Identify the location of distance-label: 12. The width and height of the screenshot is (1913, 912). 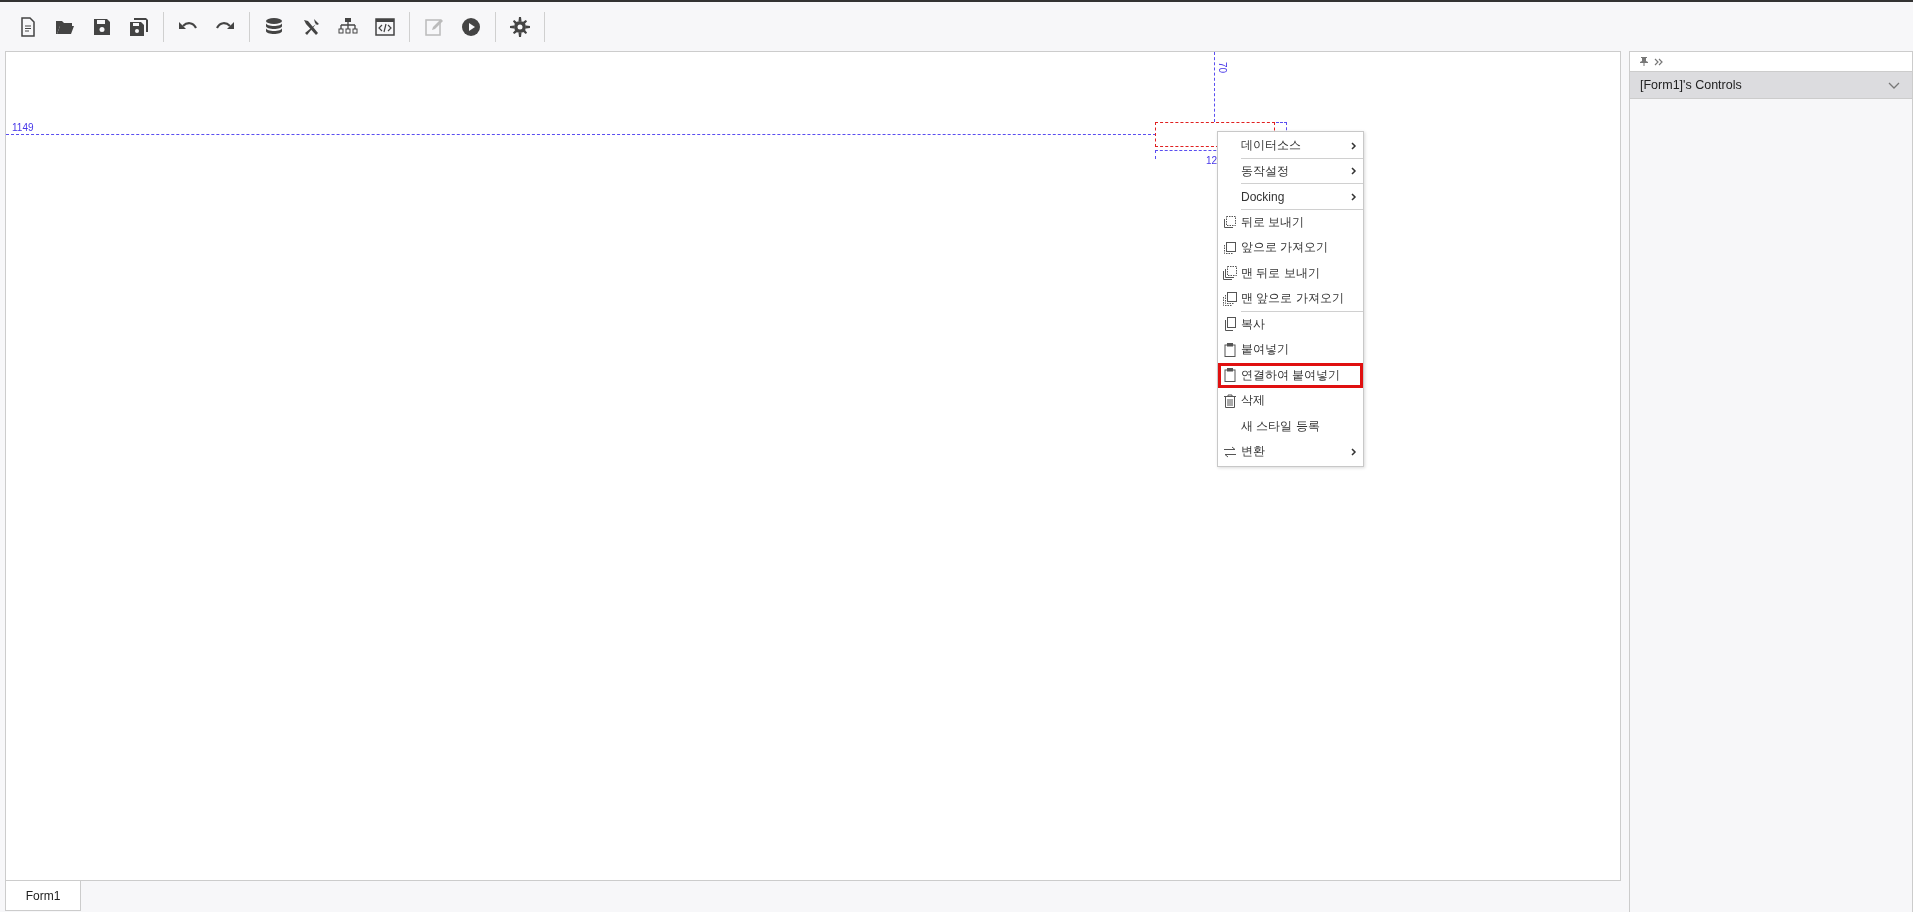
(1212, 160).